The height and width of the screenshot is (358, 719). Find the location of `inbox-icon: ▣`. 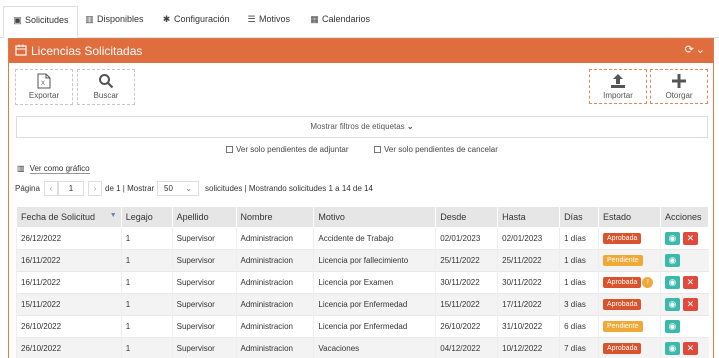

inbox-icon: ▣ is located at coordinates (17, 20).